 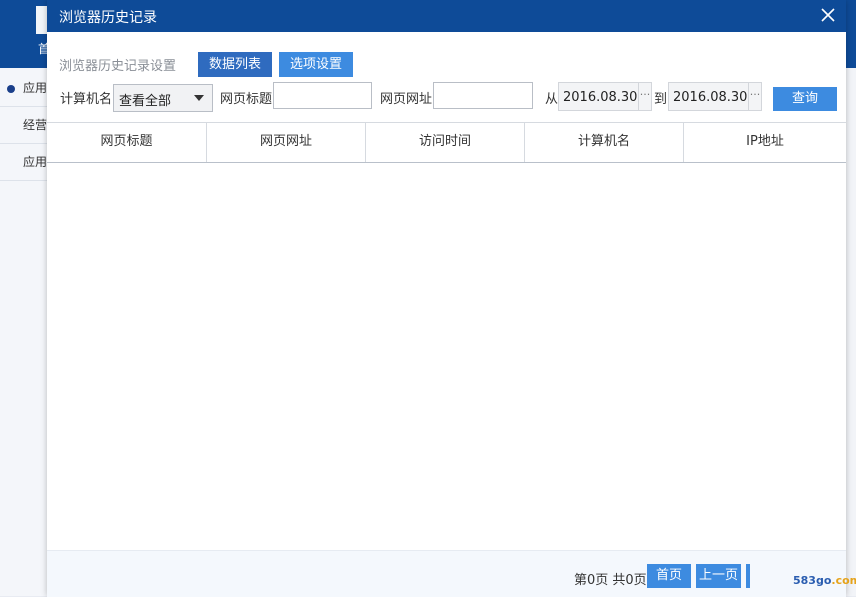 I want to click on history-table-header: 网页标题 网页网址 访问时间 计算机名 IP地址, so click(x=446, y=142).